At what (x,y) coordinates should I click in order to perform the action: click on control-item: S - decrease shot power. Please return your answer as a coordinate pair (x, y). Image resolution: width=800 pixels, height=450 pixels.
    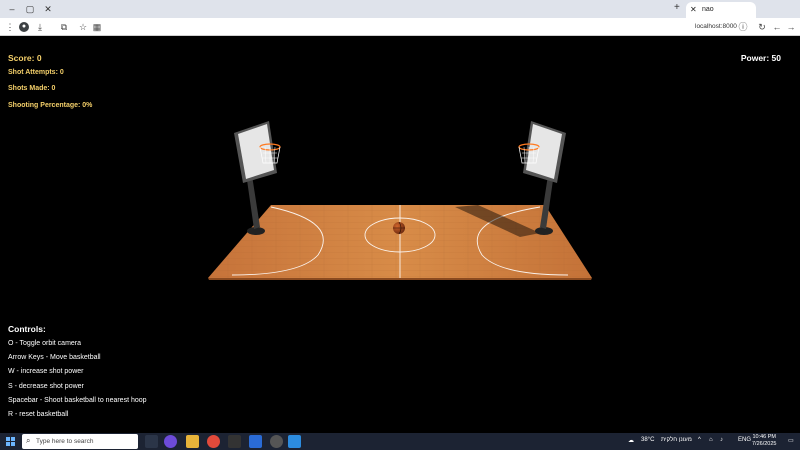
    Looking at the image, I should click on (46, 386).